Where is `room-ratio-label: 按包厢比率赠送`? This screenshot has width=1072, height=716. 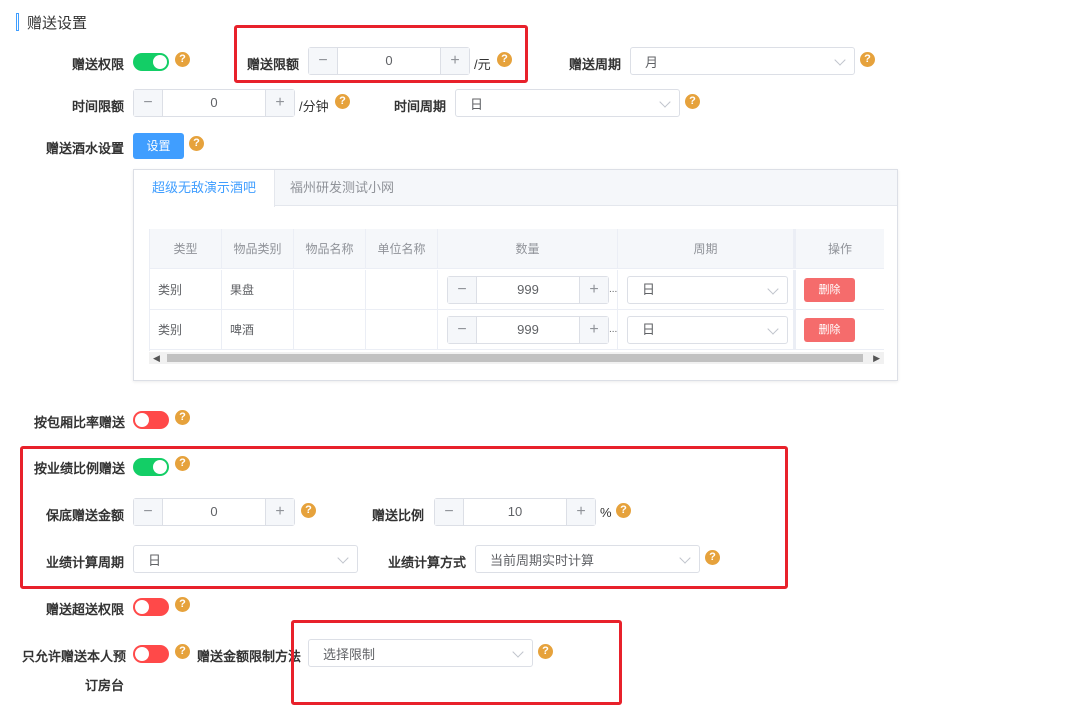
room-ratio-label: 按包厢比率赠送 is located at coordinates (80, 422).